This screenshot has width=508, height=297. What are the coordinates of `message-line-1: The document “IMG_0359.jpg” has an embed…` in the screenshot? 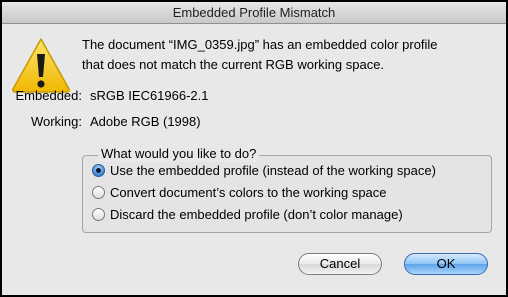 It's located at (260, 44).